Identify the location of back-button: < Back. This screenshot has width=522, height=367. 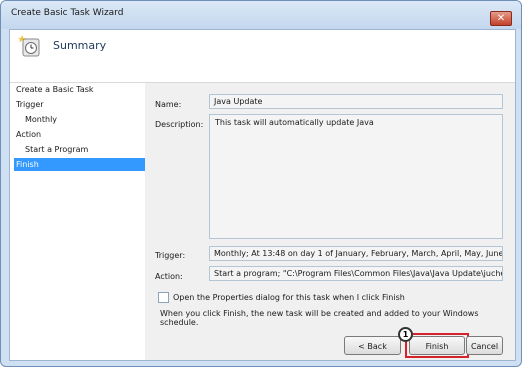
(372, 345).